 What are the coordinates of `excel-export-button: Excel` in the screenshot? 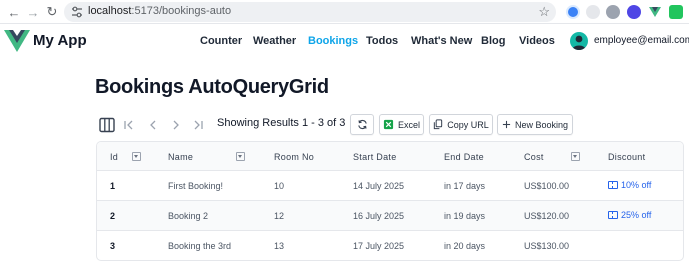 It's located at (401, 124).